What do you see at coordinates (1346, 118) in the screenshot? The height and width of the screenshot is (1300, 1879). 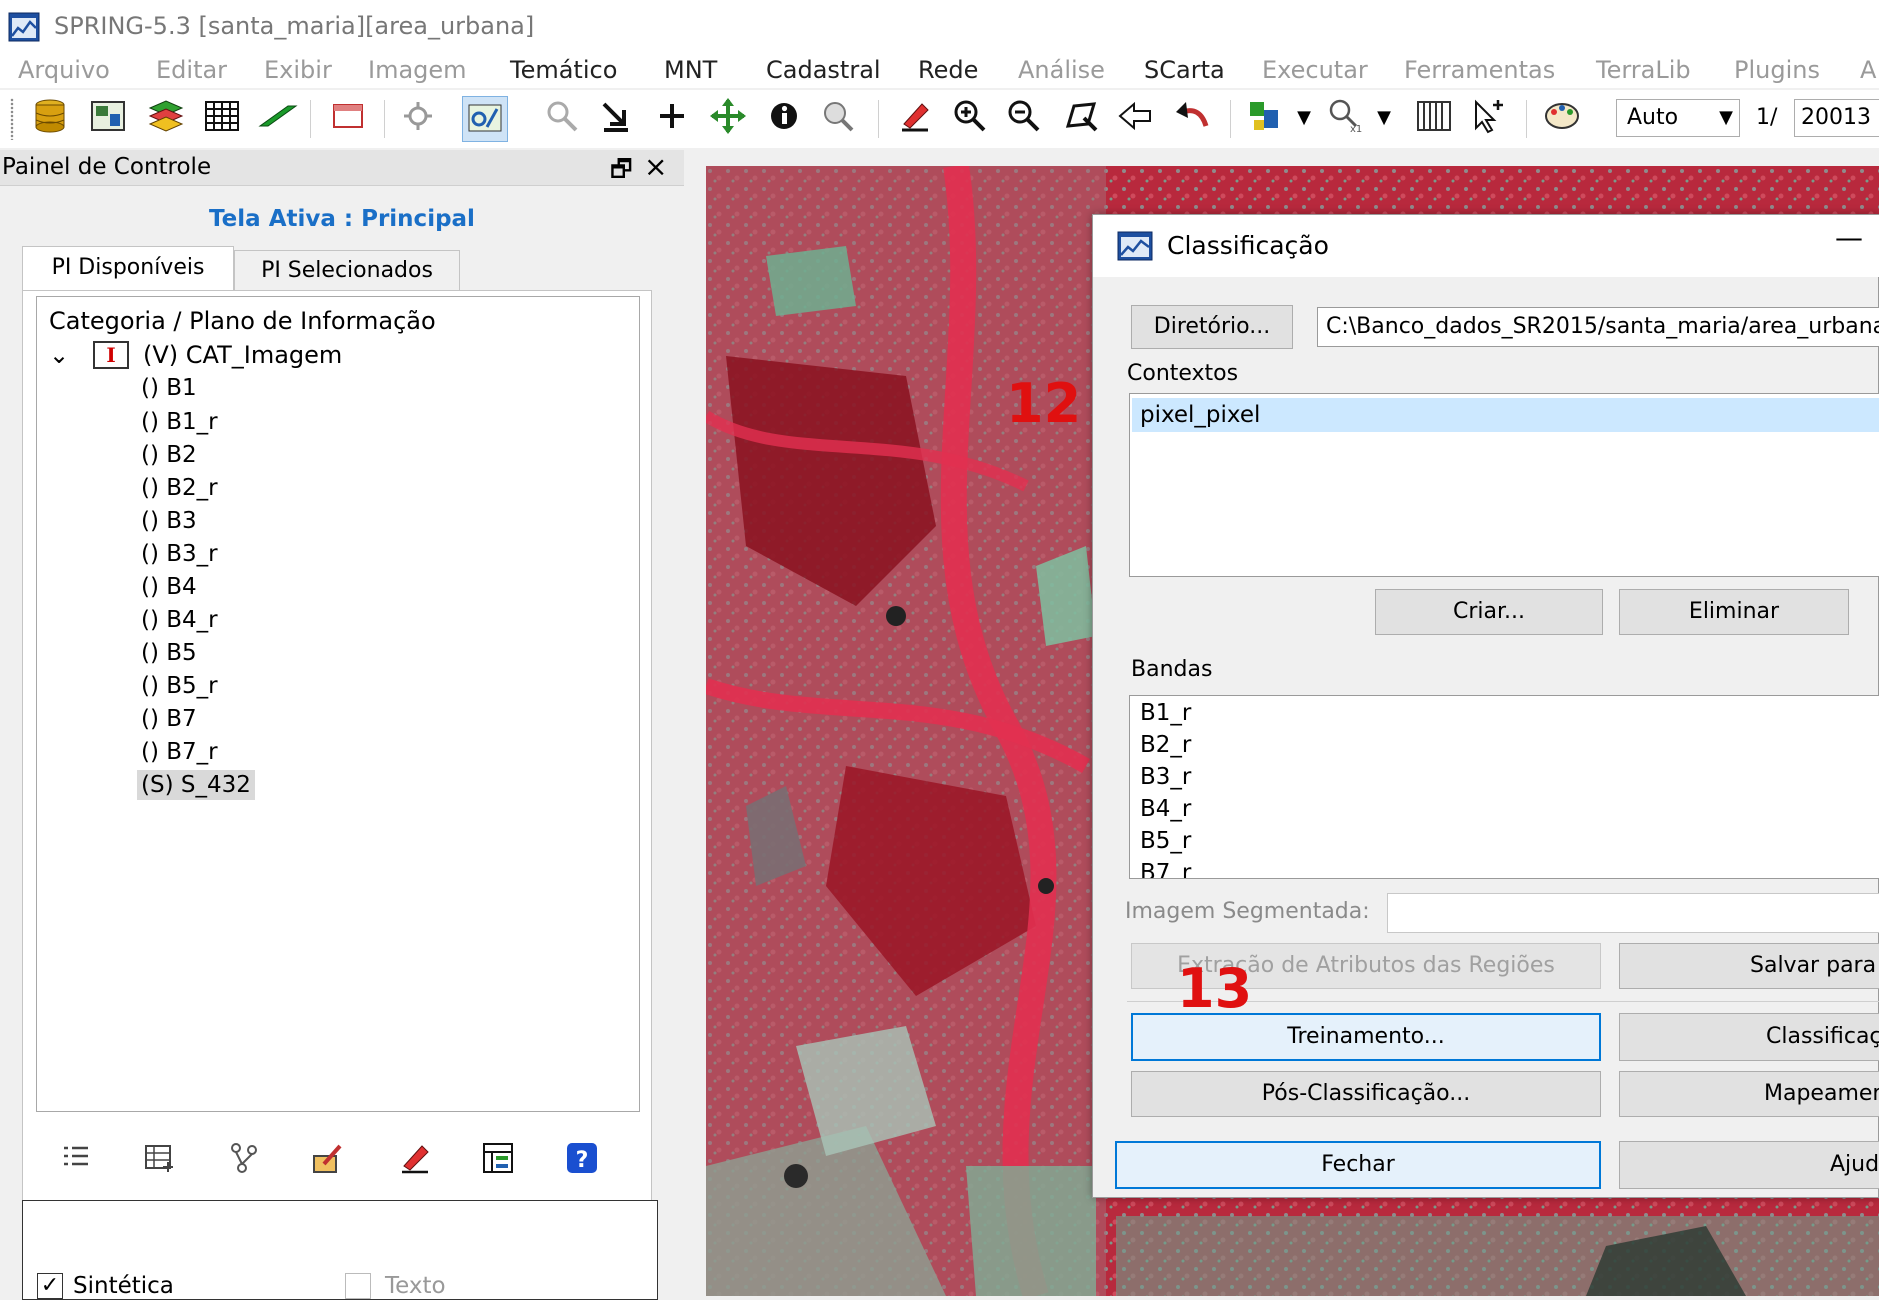 I see `scale-icon: x1` at bounding box center [1346, 118].